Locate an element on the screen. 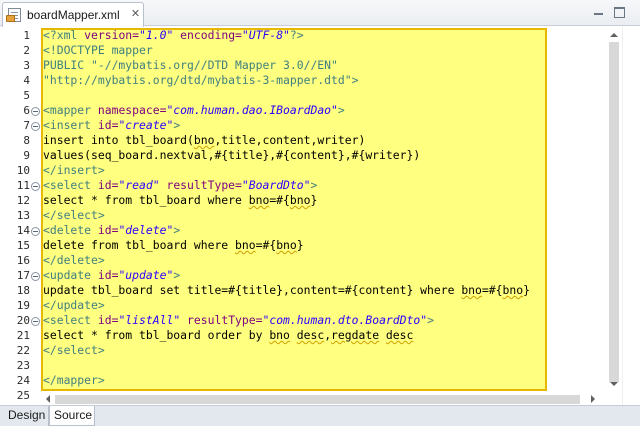 This screenshot has height=426, width=640. tab-source: Source is located at coordinates (72, 416).